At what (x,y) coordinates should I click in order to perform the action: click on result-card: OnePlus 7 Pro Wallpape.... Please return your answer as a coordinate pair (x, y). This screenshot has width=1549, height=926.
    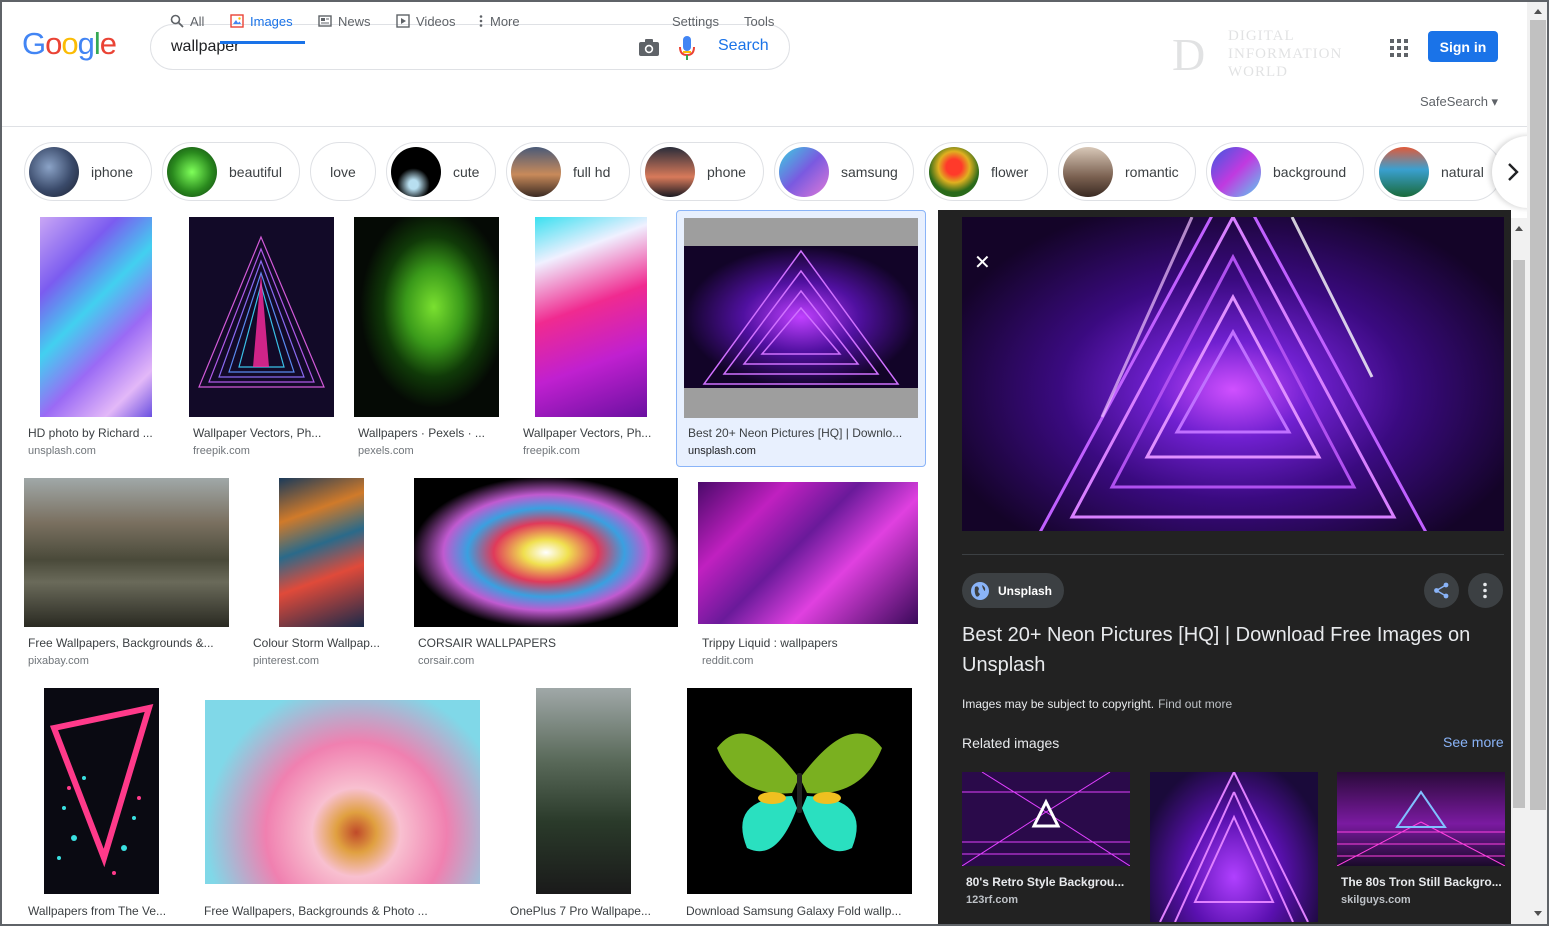
    Looking at the image, I should click on (584, 806).